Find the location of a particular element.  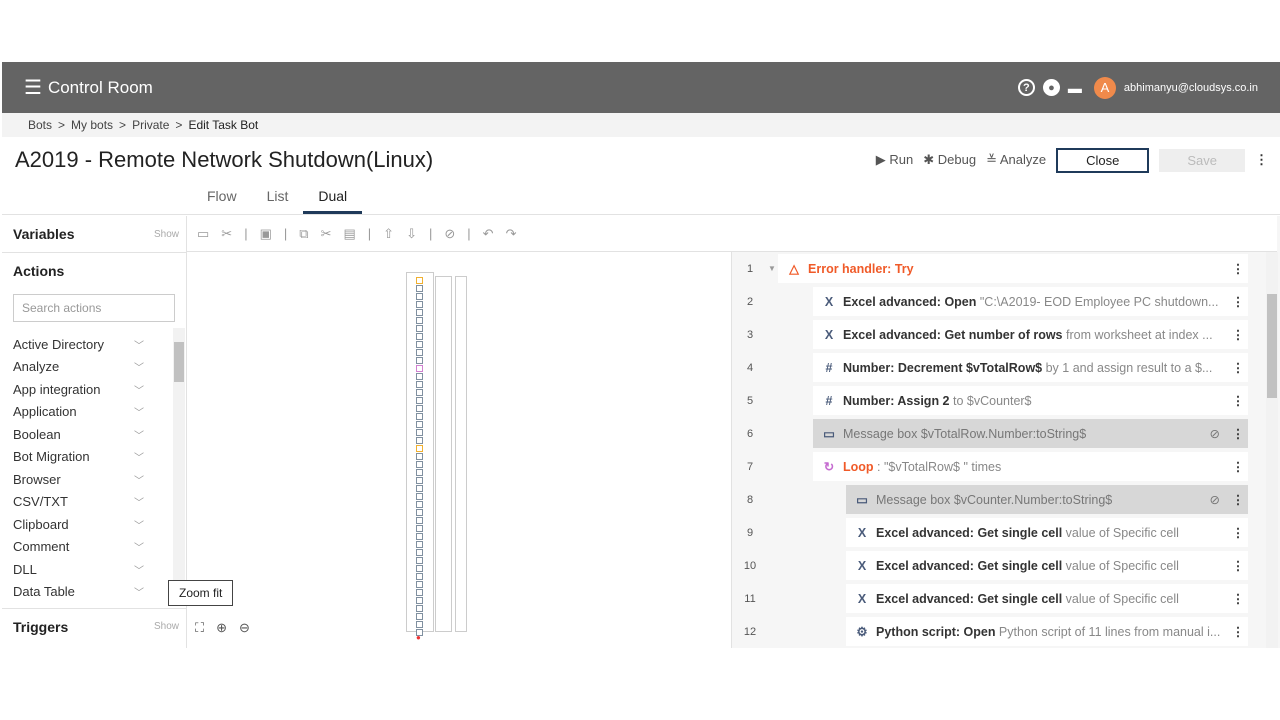

search-actions-input: Search actions is located at coordinates (94, 308).